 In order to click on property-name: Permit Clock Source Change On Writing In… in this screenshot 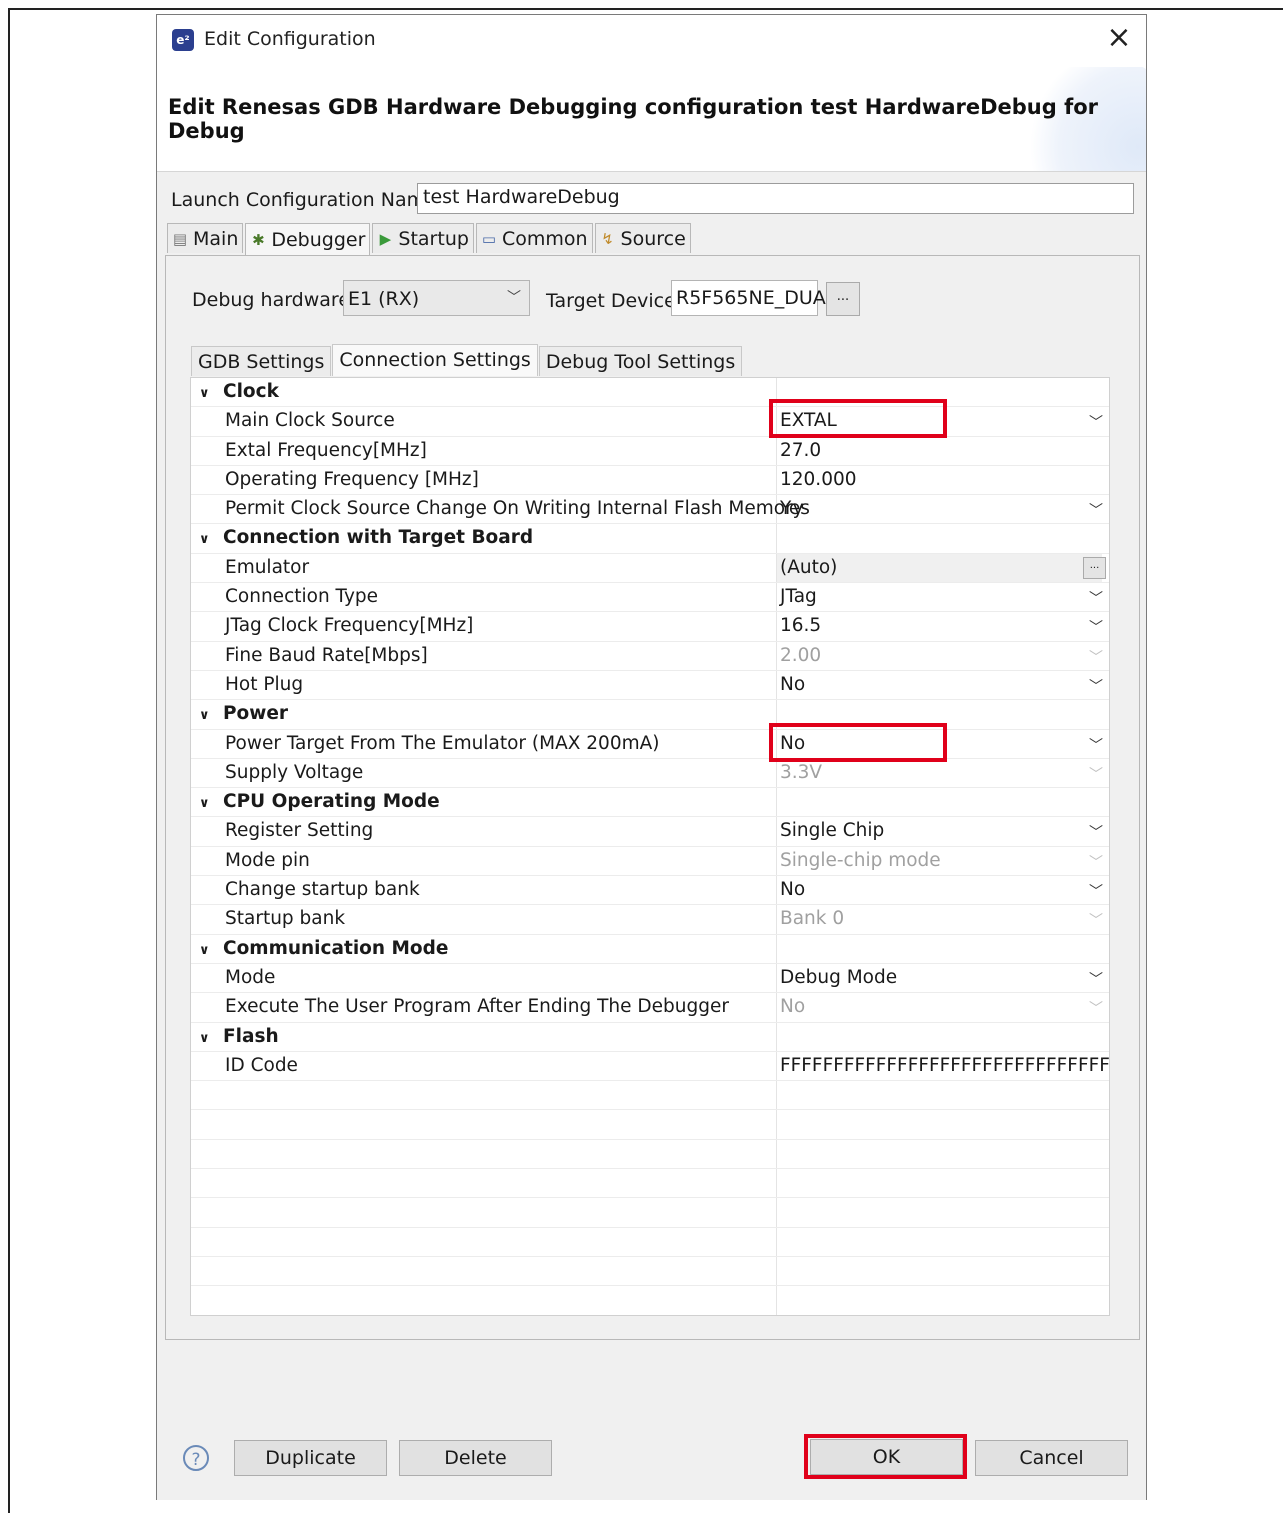, I will do `click(514, 508)`.